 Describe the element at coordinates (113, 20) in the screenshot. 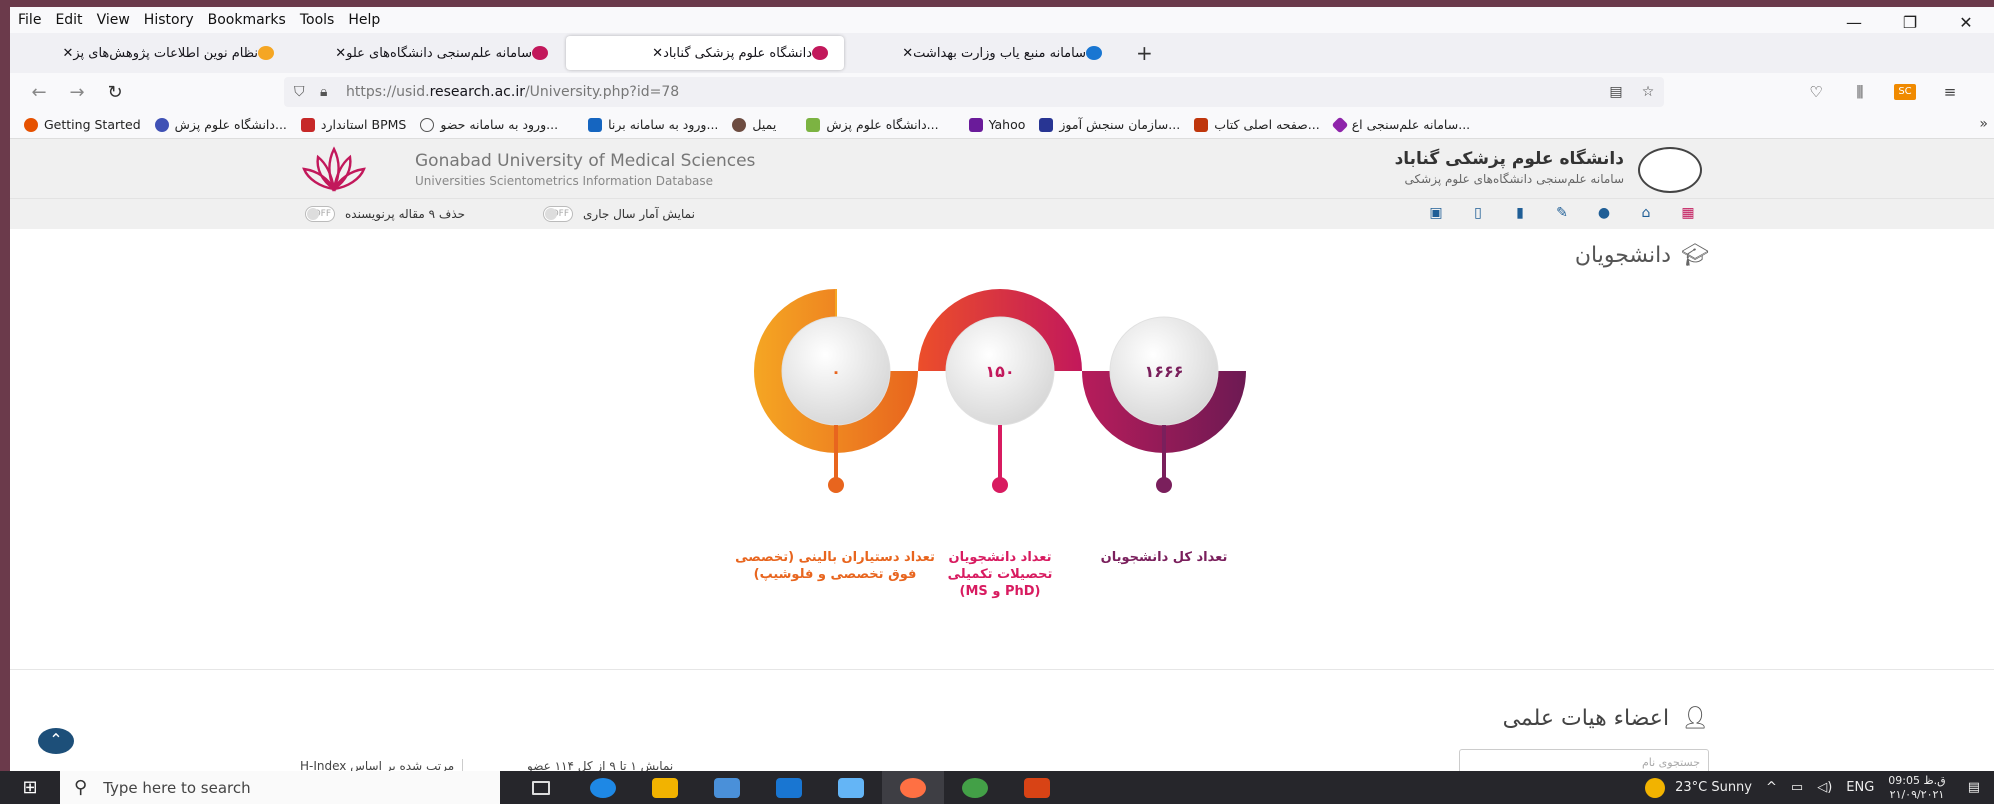

I see `menu-view: View` at that location.